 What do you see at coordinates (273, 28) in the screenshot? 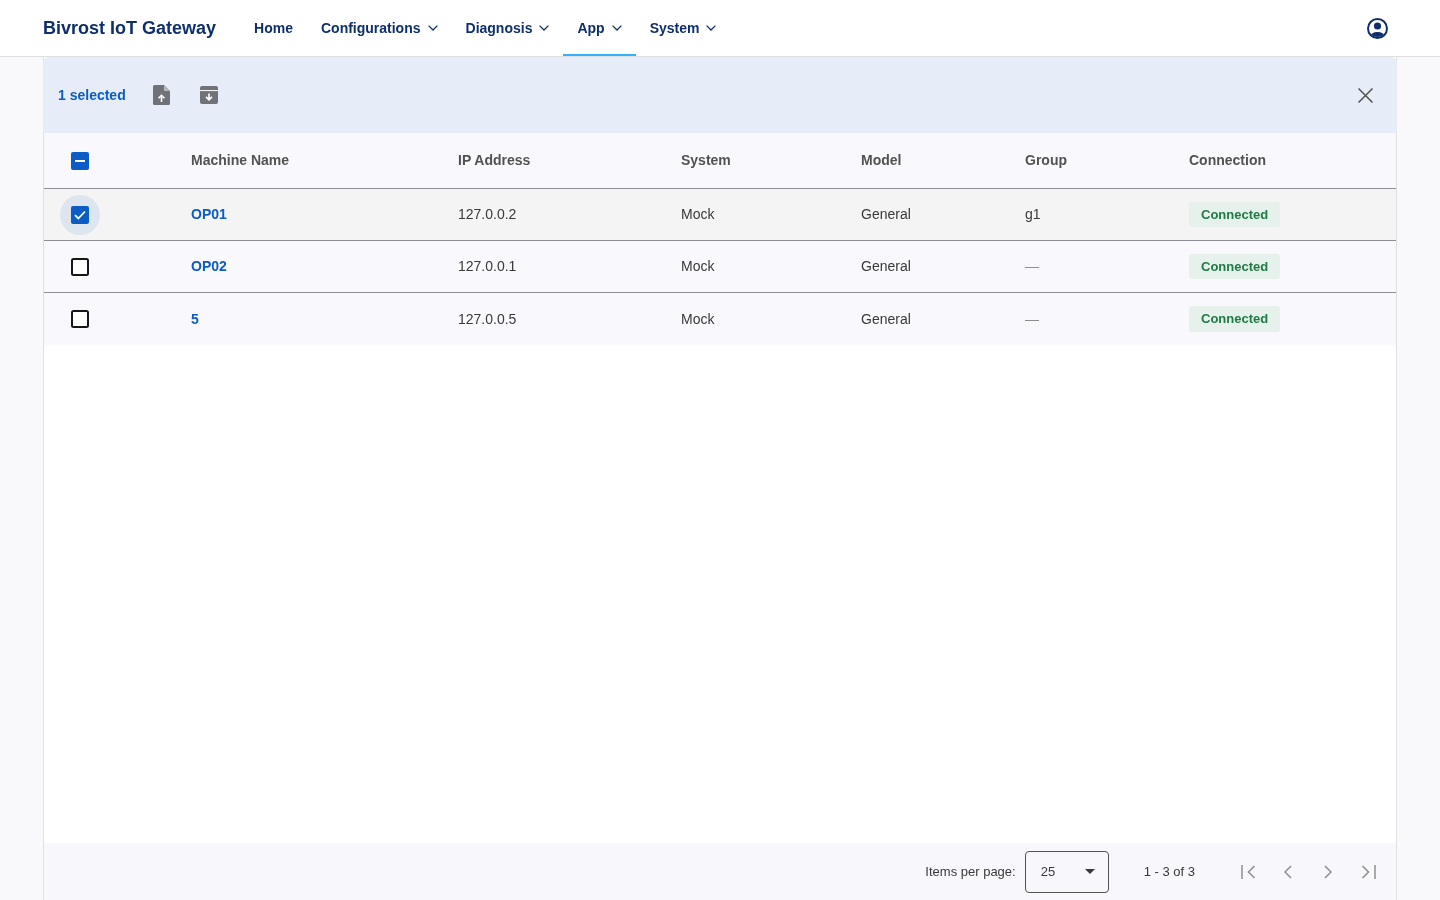
I see `nav-tab: Home` at bounding box center [273, 28].